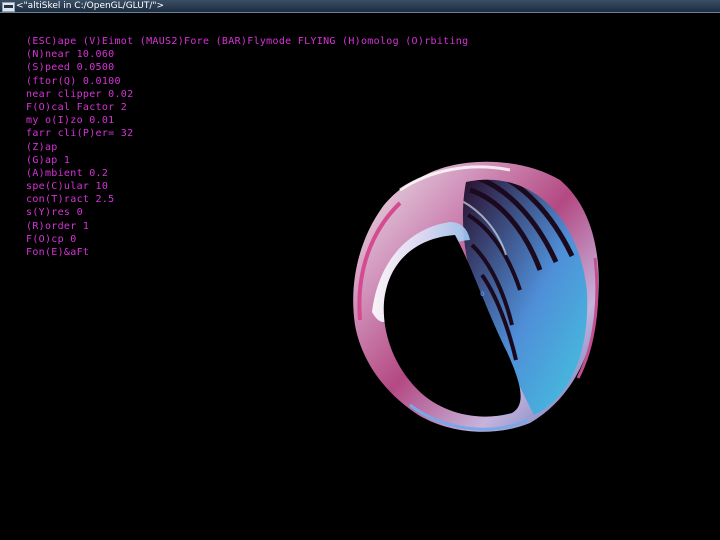 This screenshot has height=540, width=720. Describe the element at coordinates (90, 6) in the screenshot. I see `window-title: <"altiSkel in C:/OpenGL/GLUT/">` at that location.